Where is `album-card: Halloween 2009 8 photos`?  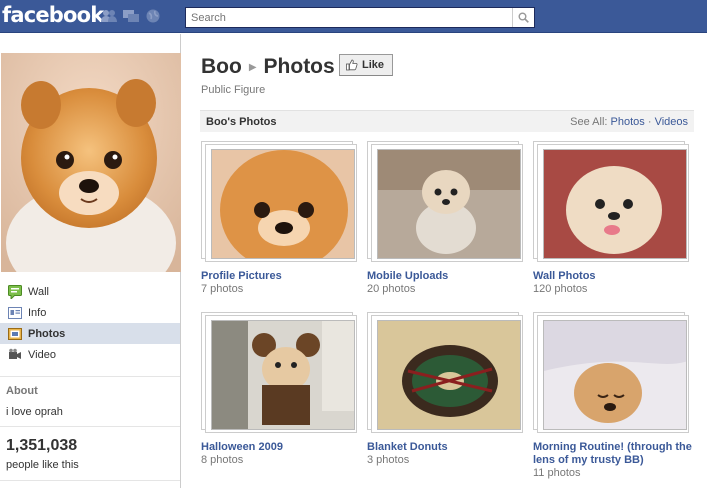
album-card: Halloween 2009 8 photos is located at coordinates (281, 389).